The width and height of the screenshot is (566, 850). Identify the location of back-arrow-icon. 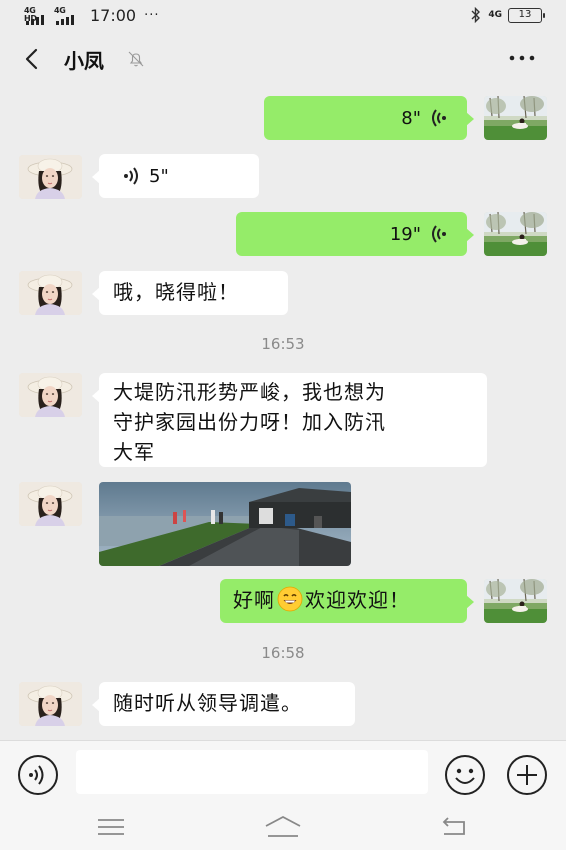
(455, 827).